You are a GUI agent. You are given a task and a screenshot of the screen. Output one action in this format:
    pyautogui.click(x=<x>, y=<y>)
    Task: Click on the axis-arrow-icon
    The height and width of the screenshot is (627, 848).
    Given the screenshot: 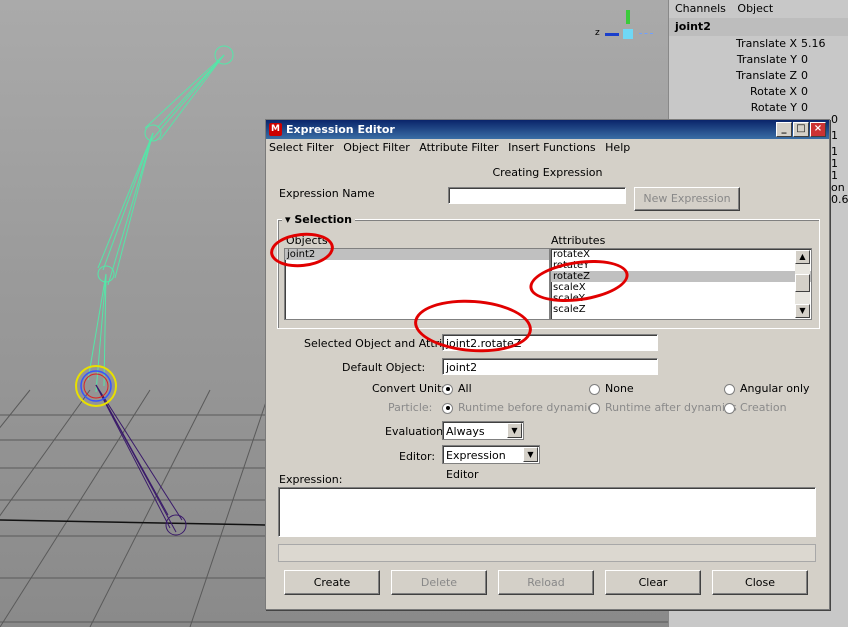 What is the action you would take?
    pyautogui.click(x=612, y=34)
    